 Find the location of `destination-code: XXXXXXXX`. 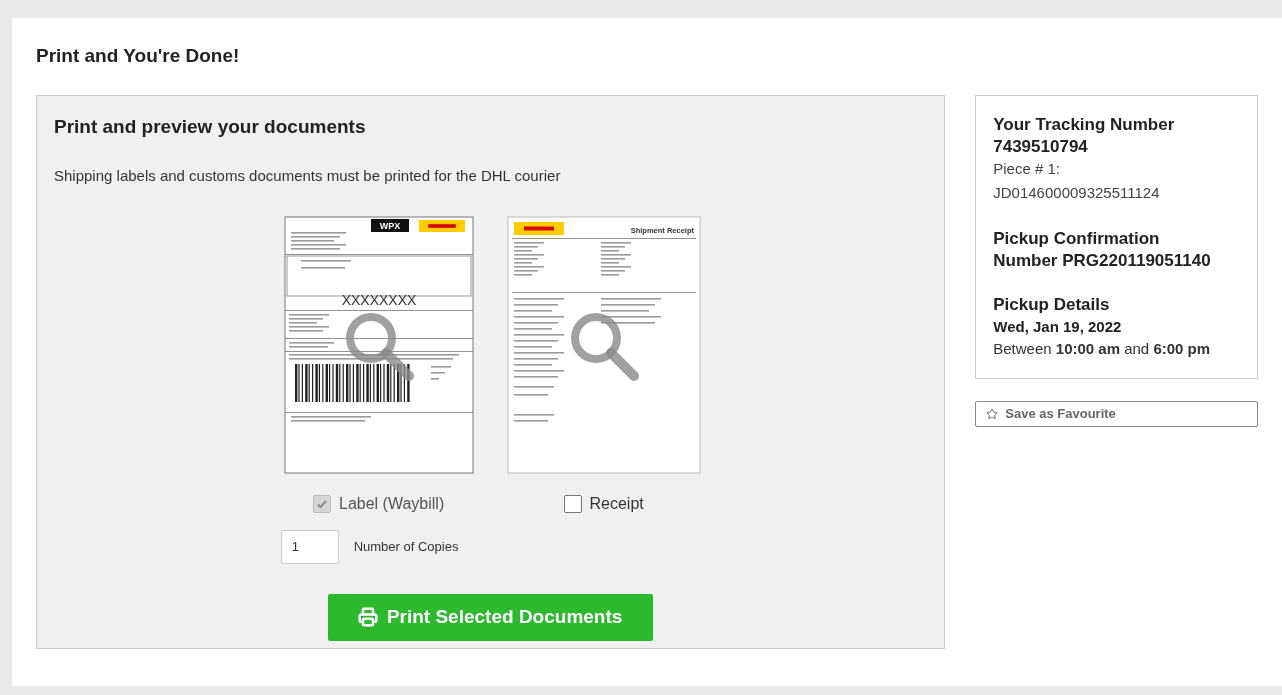

destination-code: XXXXXXXX is located at coordinates (378, 299).